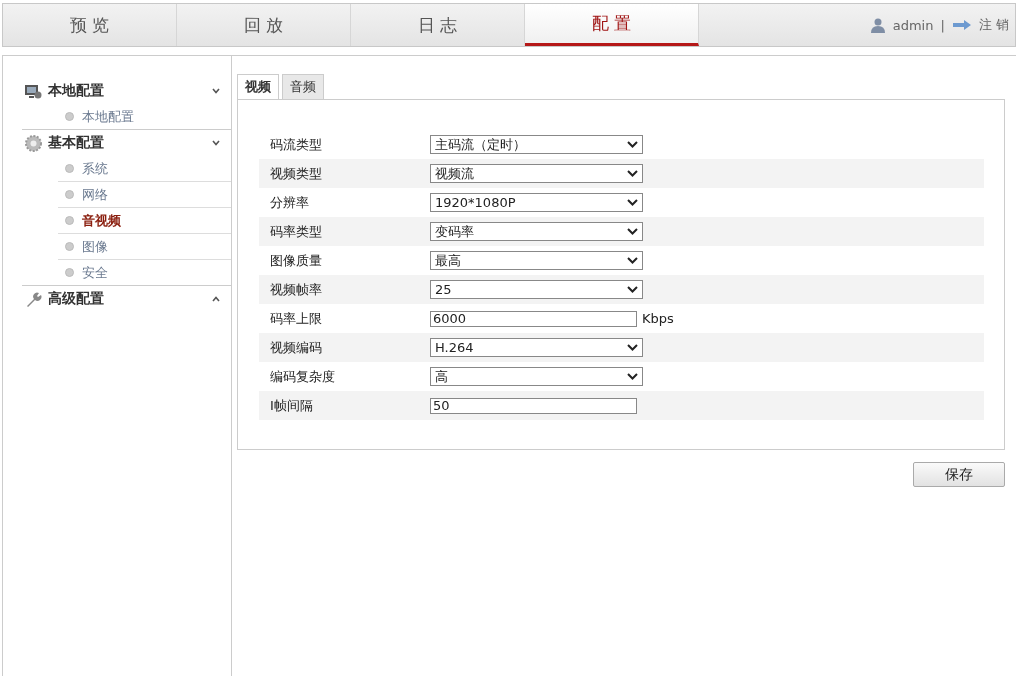 Image resolution: width=1016 pixels, height=694 pixels. I want to click on field-label: 视频类型, so click(296, 173).